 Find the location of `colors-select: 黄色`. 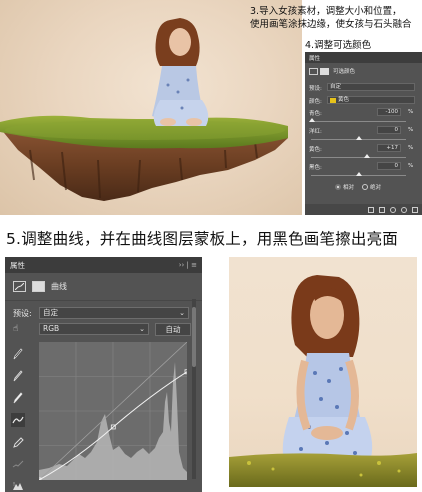

colors-select: 黄色 is located at coordinates (371, 100).